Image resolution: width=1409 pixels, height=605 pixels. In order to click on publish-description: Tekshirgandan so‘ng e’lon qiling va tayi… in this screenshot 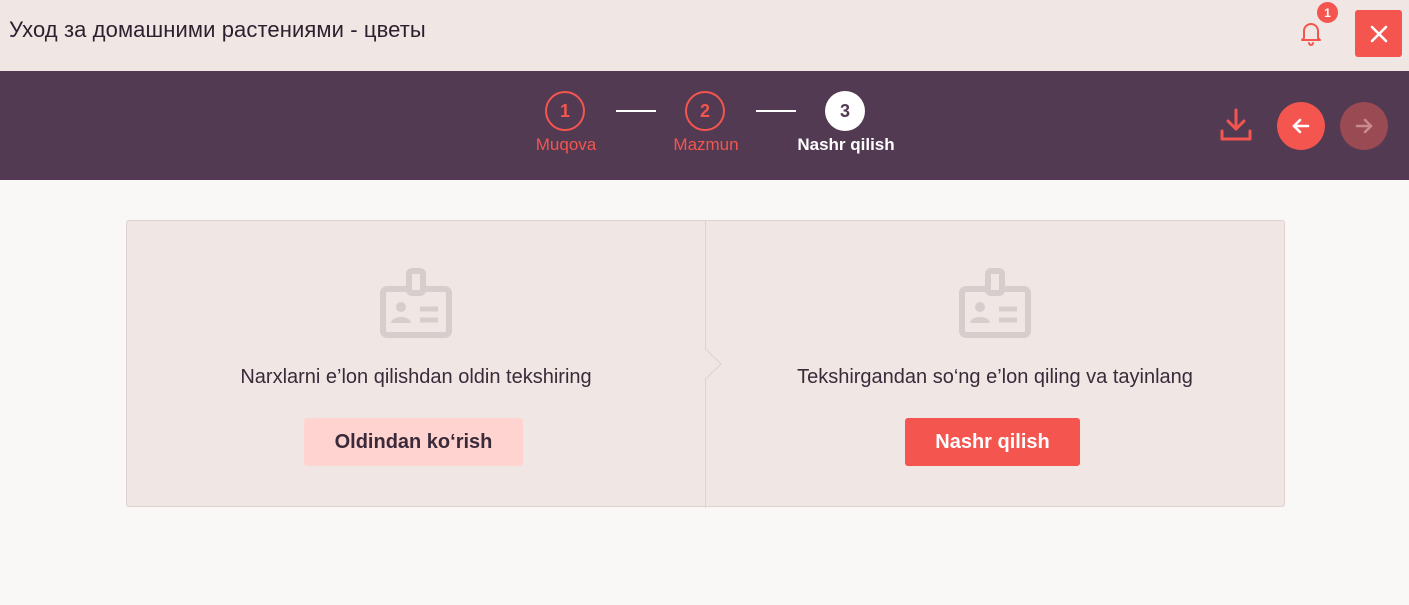, I will do `click(995, 377)`.